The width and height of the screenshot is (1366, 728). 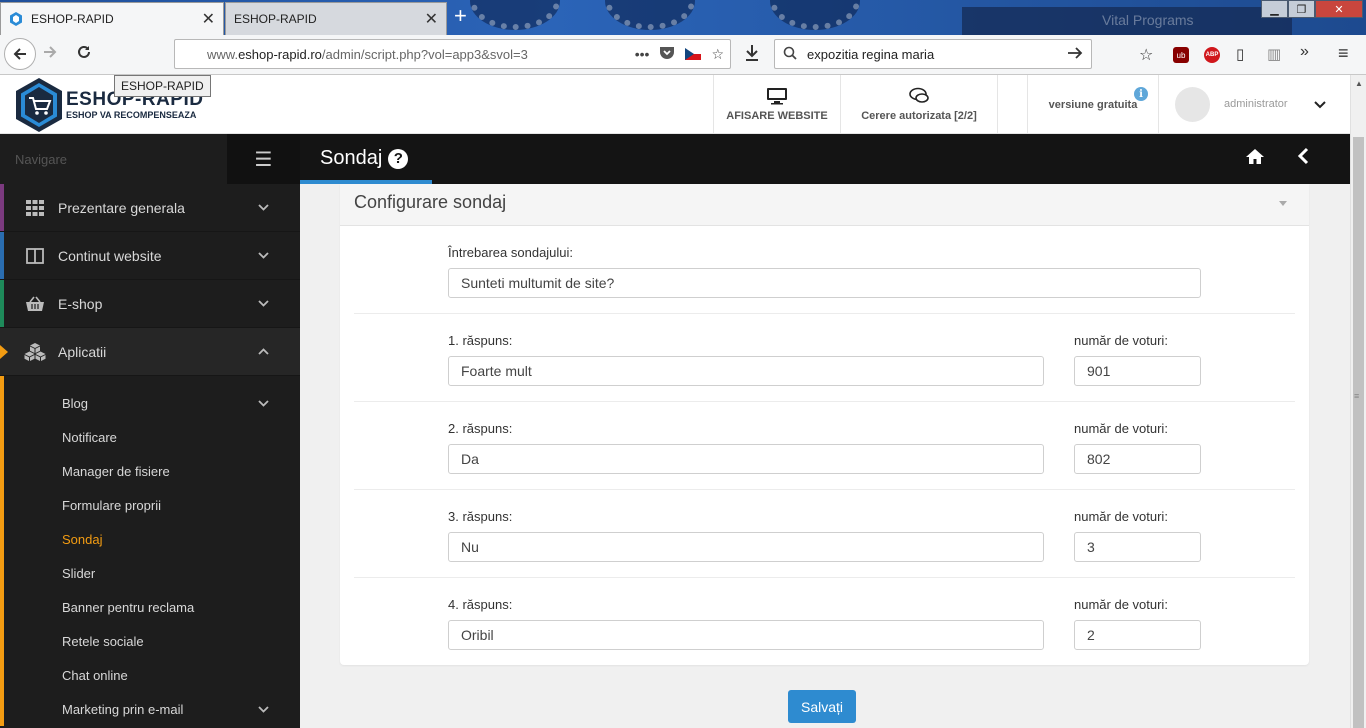 What do you see at coordinates (72, 19) in the screenshot?
I see `tab-title: ESHOP-RAPID` at bounding box center [72, 19].